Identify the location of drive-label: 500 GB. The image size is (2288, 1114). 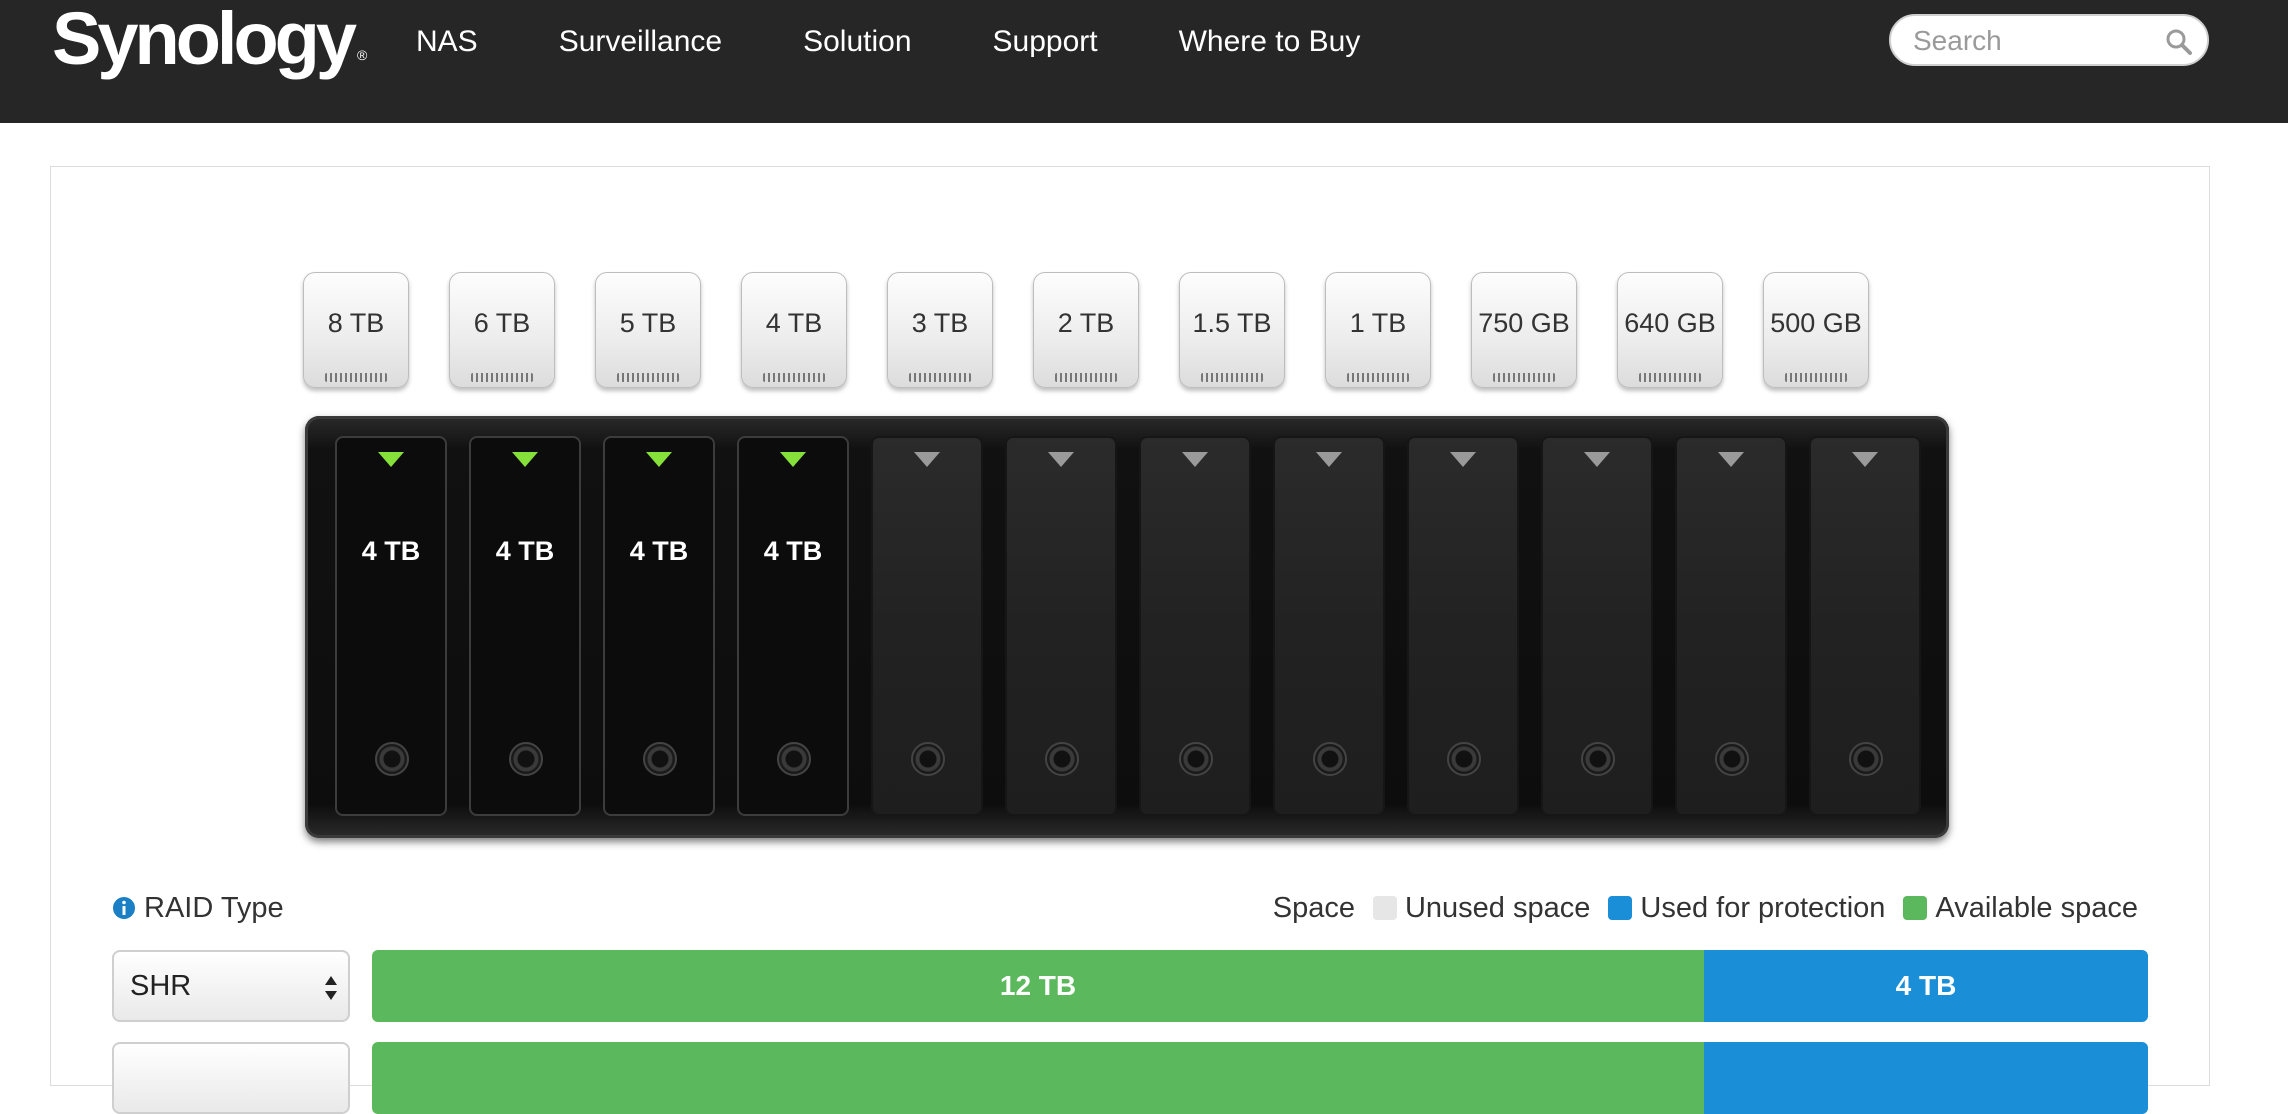
(1816, 323).